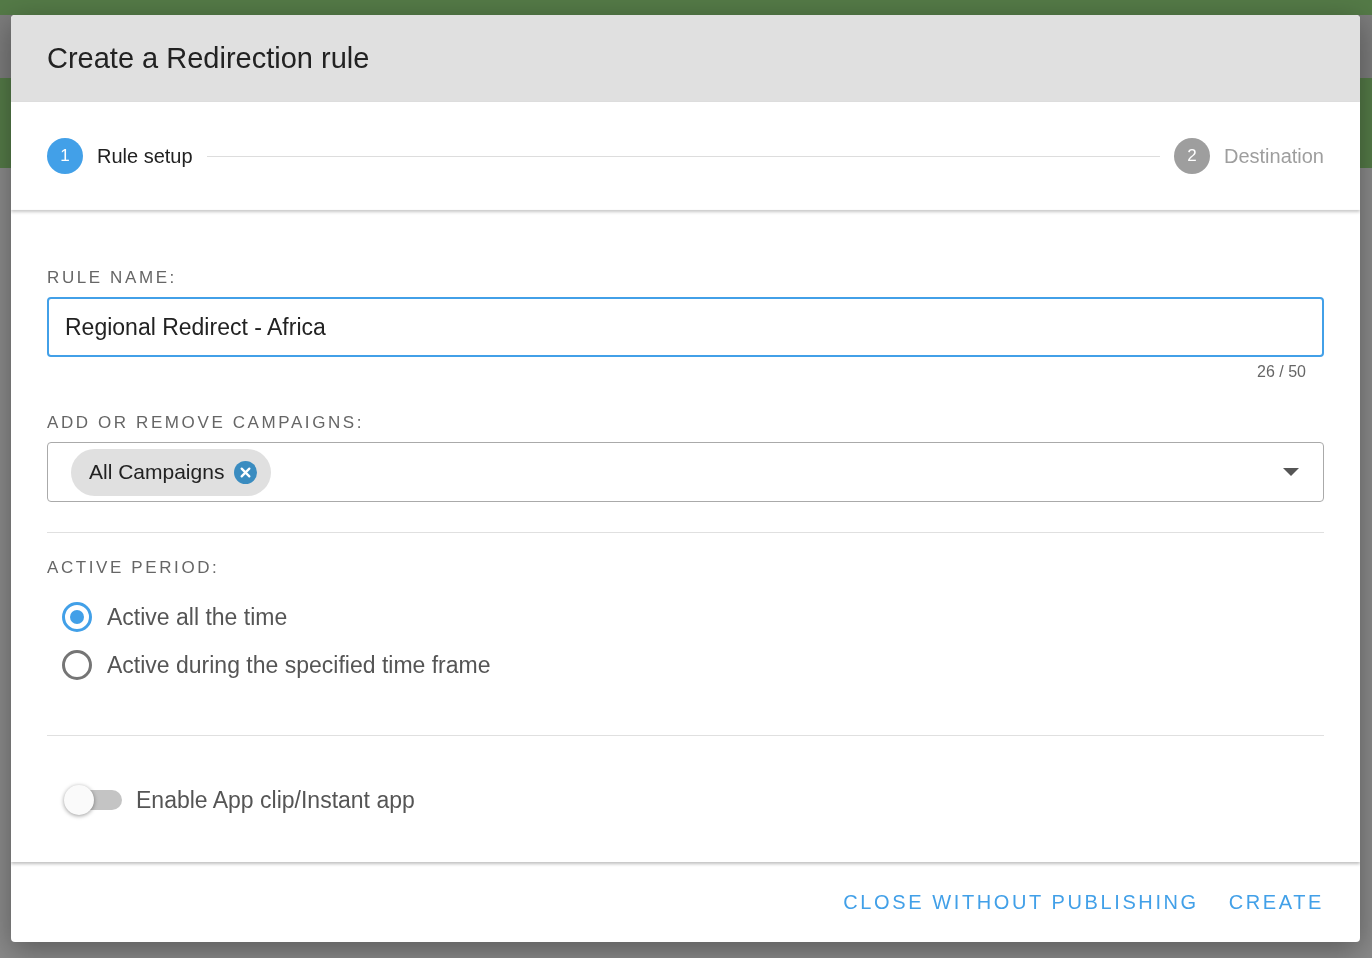 The image size is (1372, 958). I want to click on radio-label: Active during the specified time frame, so click(299, 665).